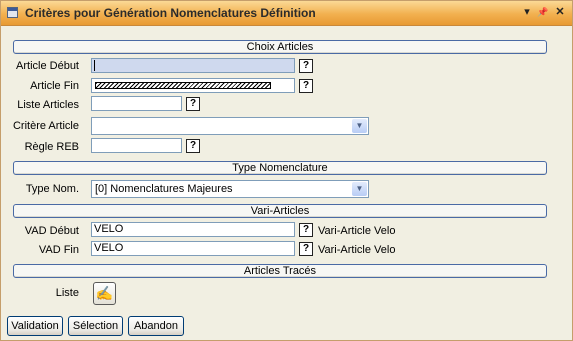 This screenshot has width=573, height=341. I want to click on liste-pick-button: ✍, so click(104, 293).